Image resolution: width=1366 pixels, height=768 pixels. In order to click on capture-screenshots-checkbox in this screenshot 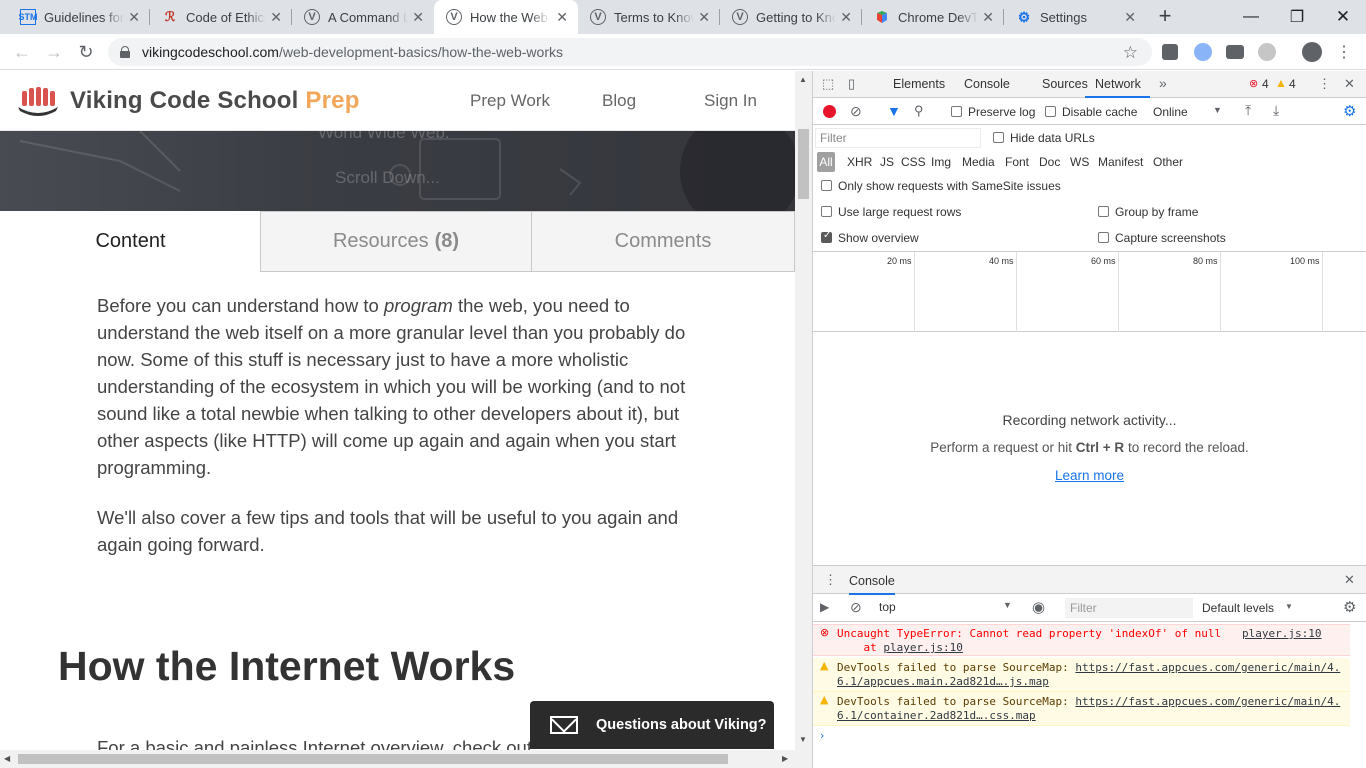, I will do `click(1103, 237)`.